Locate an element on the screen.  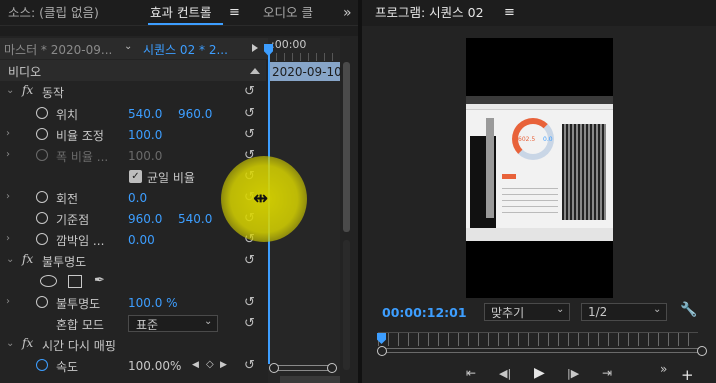
anti-flicker-row: › 깜박임 ... 0.00 ↺ is located at coordinates (133, 239).